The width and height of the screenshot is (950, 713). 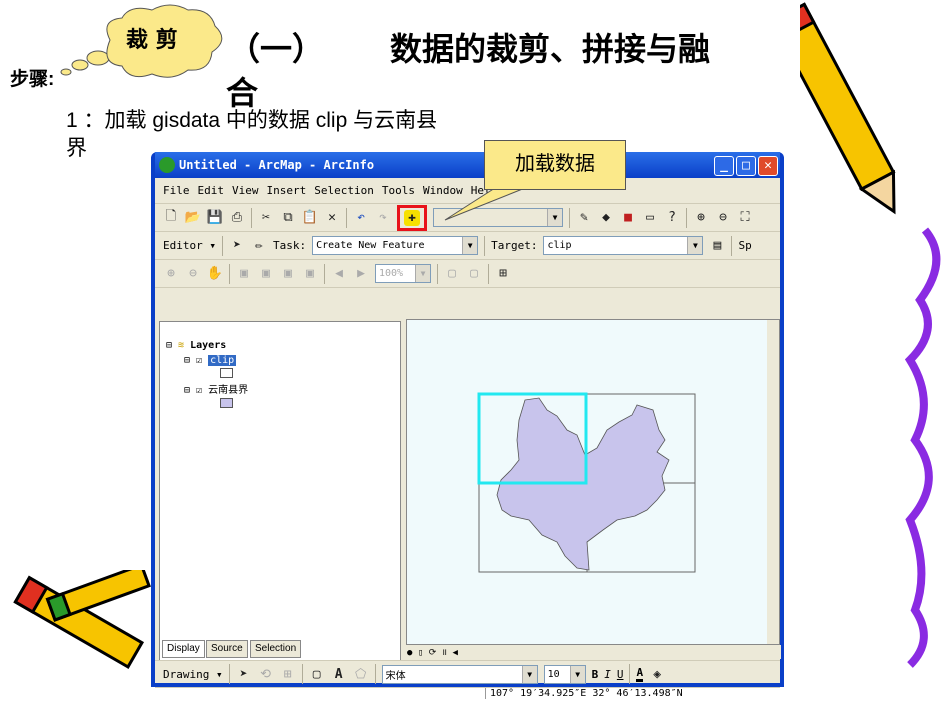 I want to click on layer-name: 云南县界, so click(x=228, y=390).